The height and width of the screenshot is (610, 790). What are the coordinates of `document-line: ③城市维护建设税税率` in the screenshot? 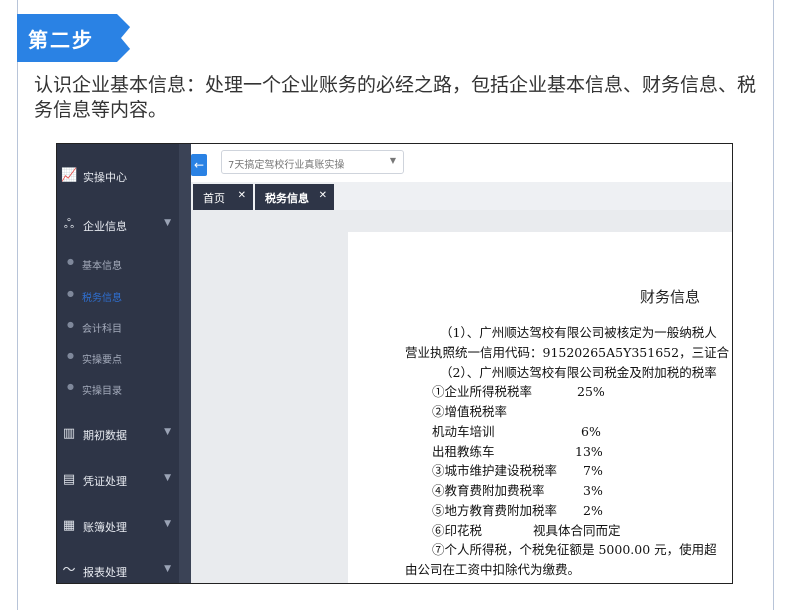 It's located at (495, 470).